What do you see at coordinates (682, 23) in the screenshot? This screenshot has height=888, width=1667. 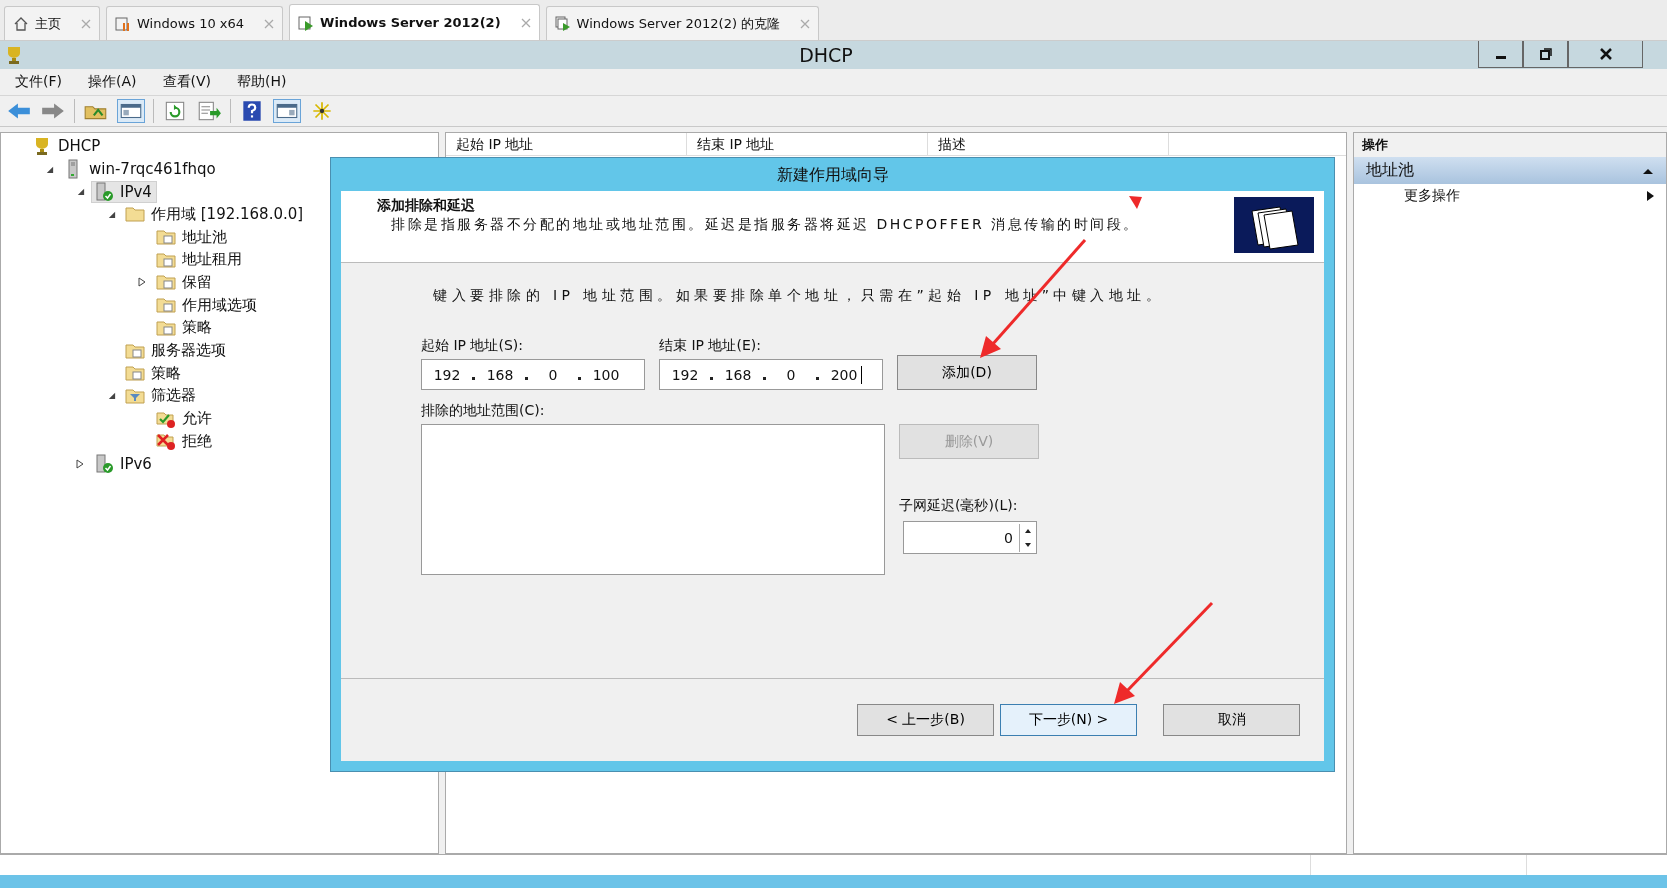 I see `browser-tab: Windows Server 2012(2) 的克隆` at bounding box center [682, 23].